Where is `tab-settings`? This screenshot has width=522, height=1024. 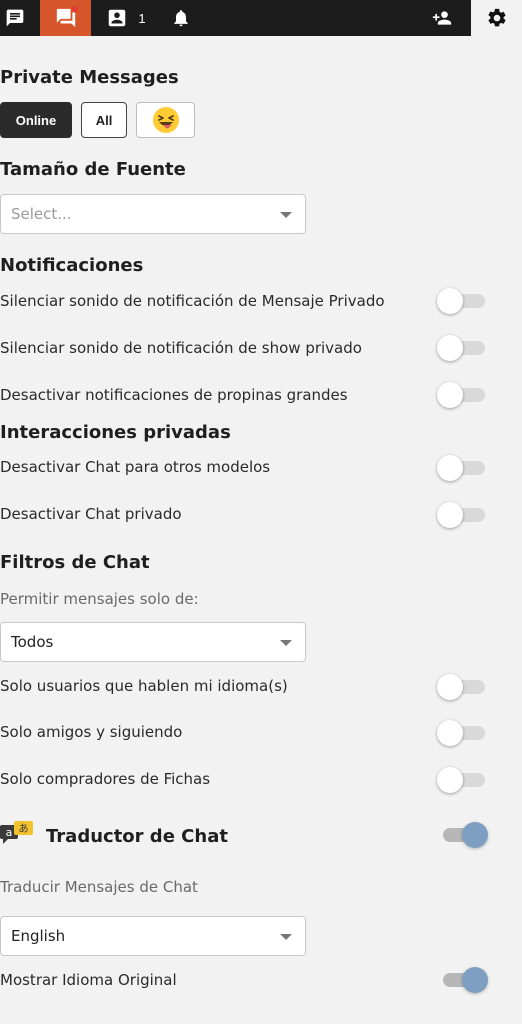
tab-settings is located at coordinates (496, 18).